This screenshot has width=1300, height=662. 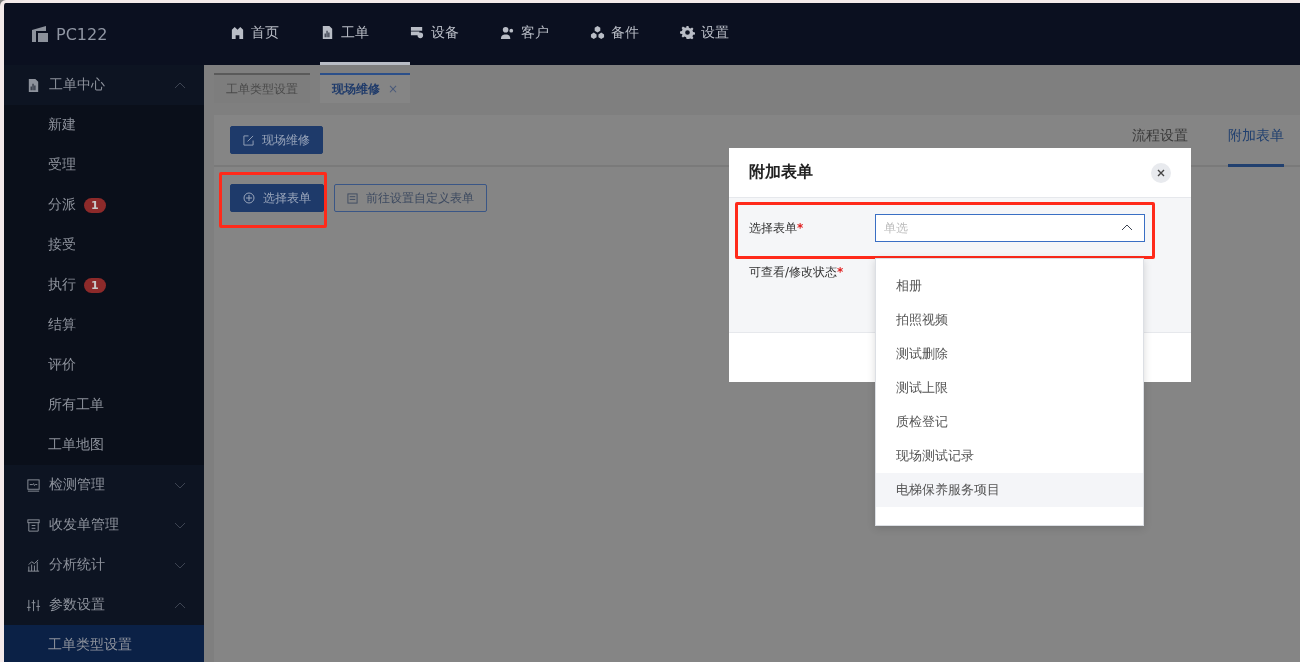 I want to click on sidebar-group: 分析统计, so click(x=104, y=565).